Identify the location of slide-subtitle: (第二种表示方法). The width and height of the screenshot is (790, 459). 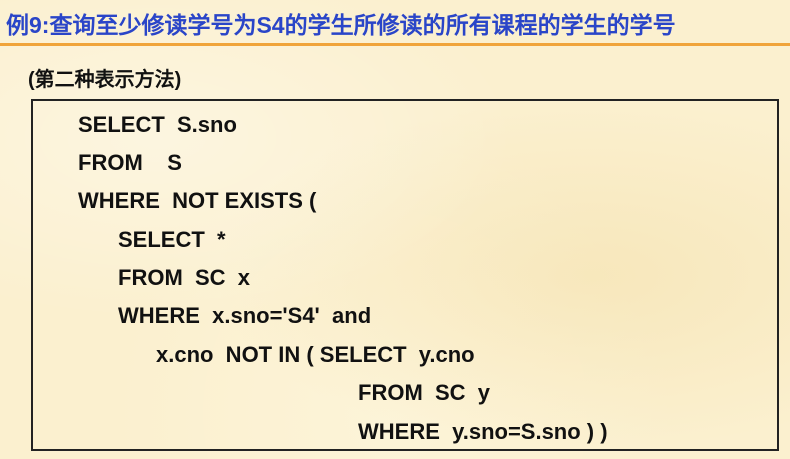
(105, 80).